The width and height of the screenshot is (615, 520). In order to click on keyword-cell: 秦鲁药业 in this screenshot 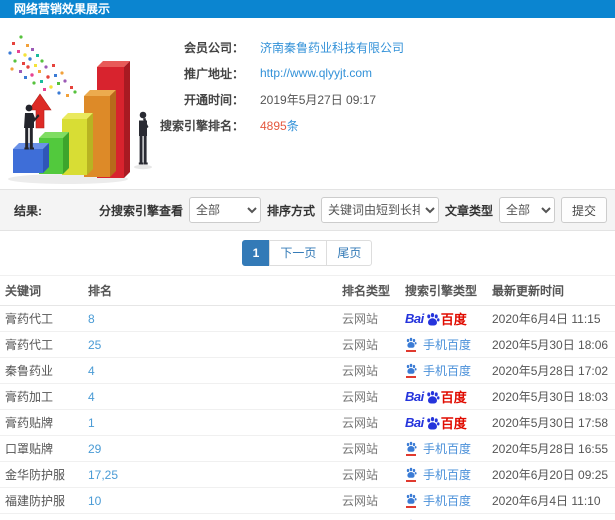, I will do `click(29, 371)`.